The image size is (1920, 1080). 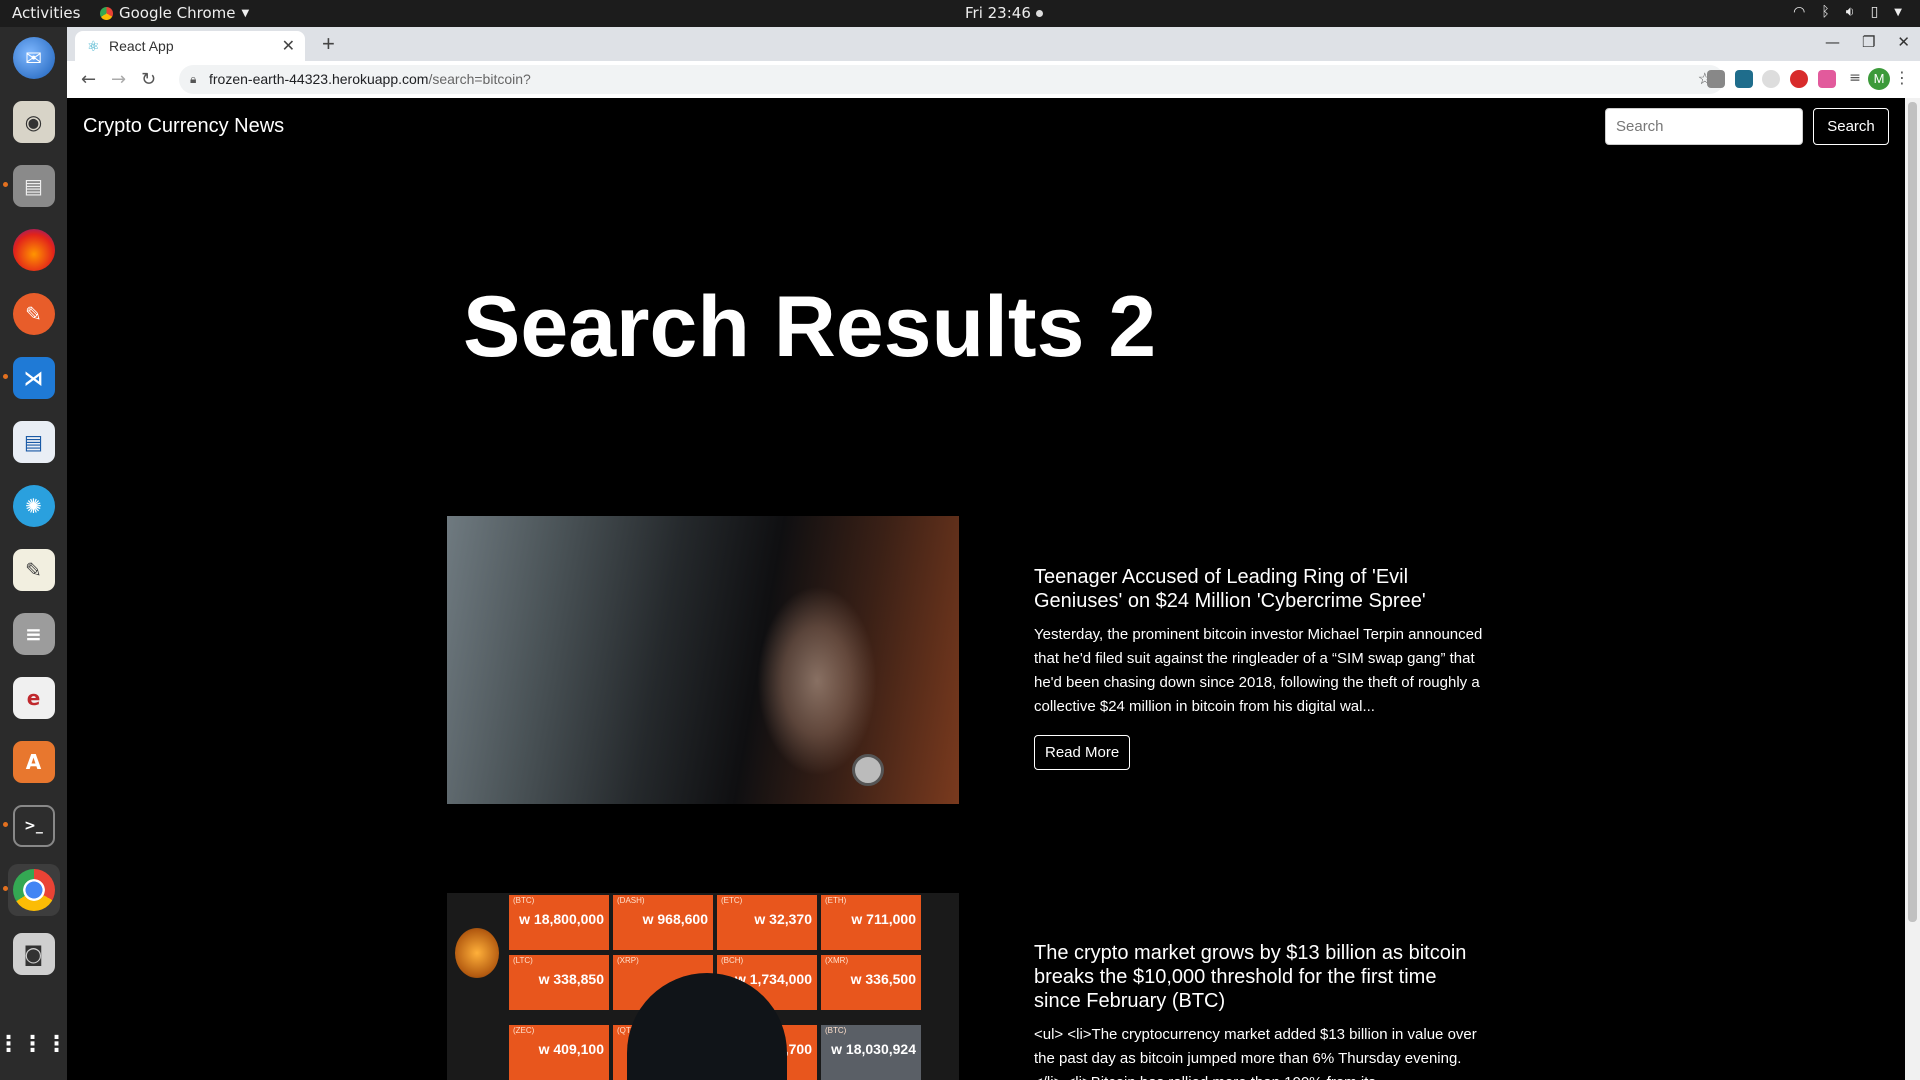 I want to click on url-host: frozen-earth-44323.herokuapp.com, so click(x=319, y=79).